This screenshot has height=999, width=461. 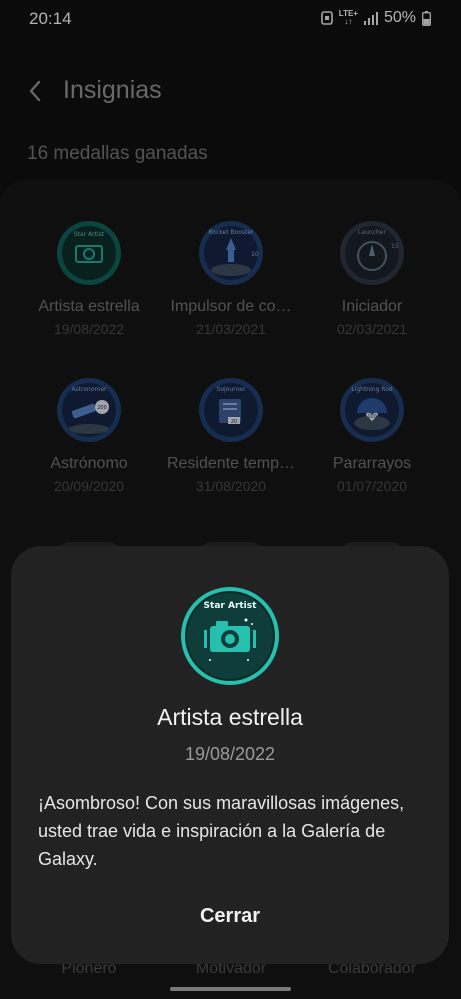 What do you see at coordinates (230, 717) in the screenshot?
I see `dialog-title: Artista estrella` at bounding box center [230, 717].